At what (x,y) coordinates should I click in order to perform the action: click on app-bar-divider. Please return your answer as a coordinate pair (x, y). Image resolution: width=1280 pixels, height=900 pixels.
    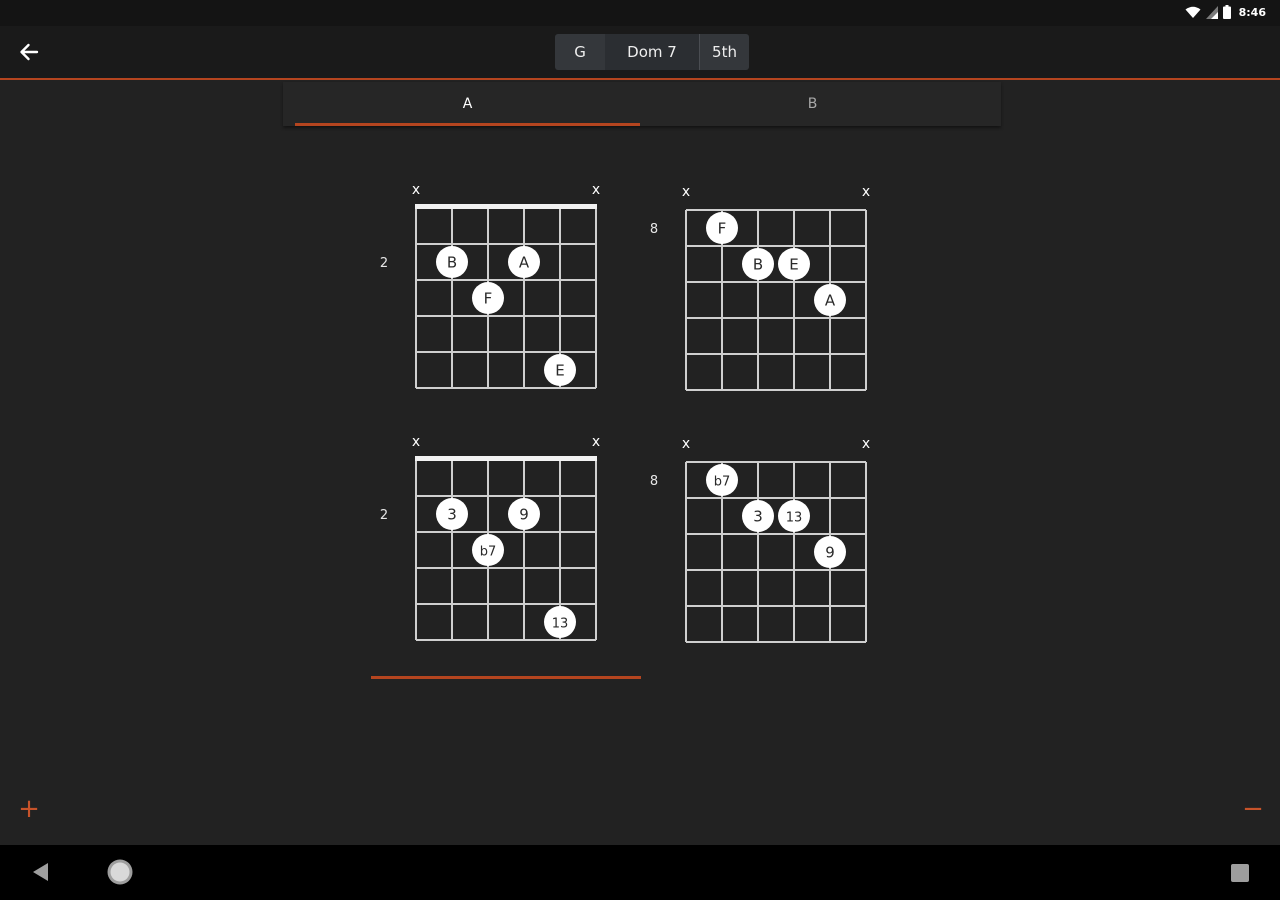
    Looking at the image, I should click on (640, 79).